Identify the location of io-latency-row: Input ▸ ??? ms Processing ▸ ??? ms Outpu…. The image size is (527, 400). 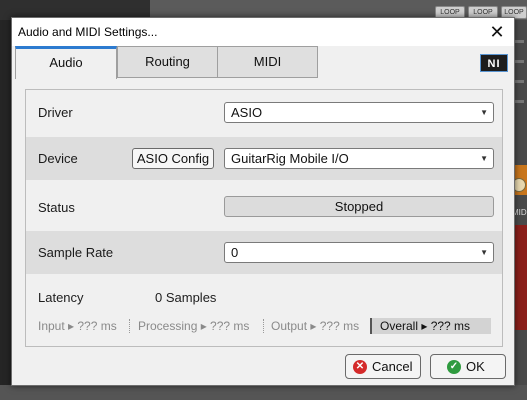
(266, 326).